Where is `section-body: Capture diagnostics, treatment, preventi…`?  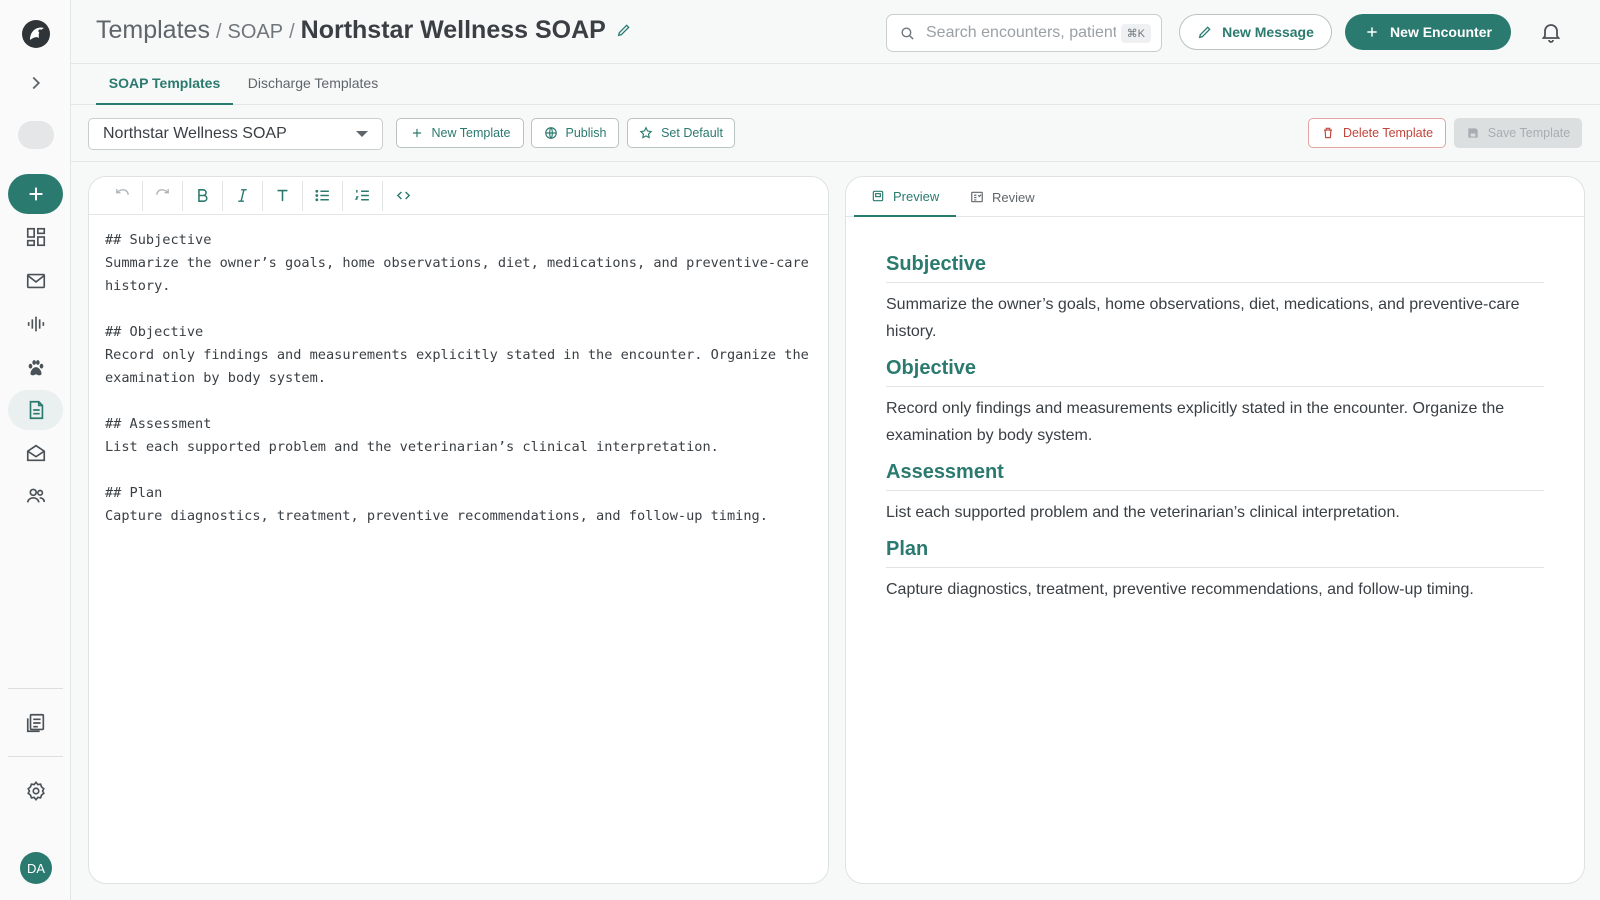
section-body: Capture diagnostics, treatment, preventi… is located at coordinates (1180, 589).